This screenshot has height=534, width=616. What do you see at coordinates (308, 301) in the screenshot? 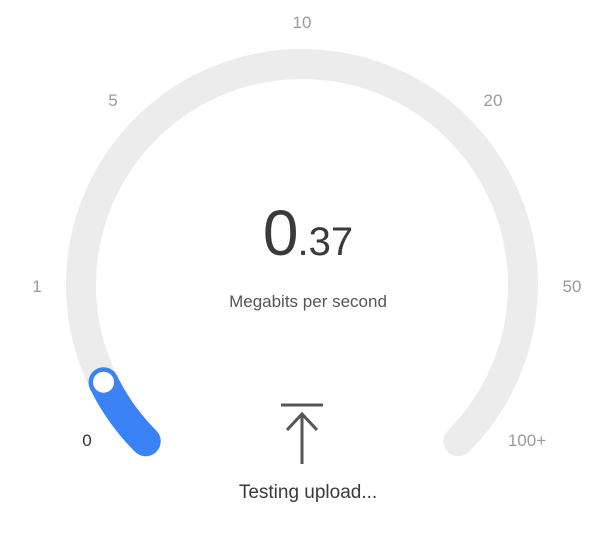
I see `speed-unit-label: Megabits per second` at bounding box center [308, 301].